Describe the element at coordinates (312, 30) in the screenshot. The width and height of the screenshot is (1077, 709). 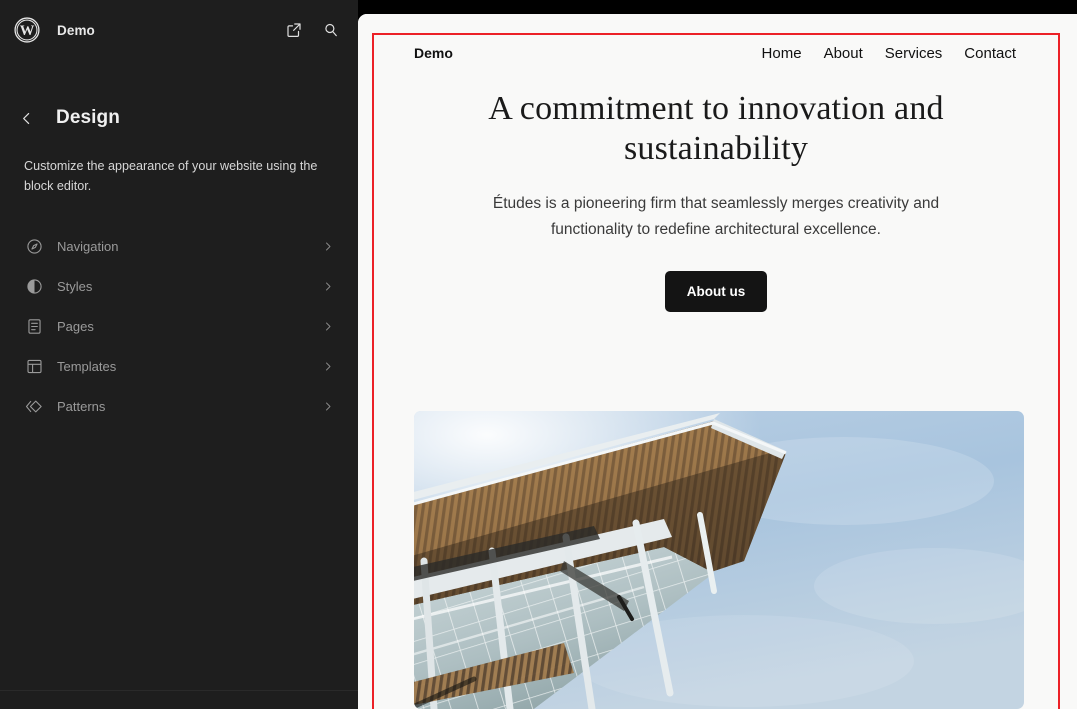
I see `sidebar-header-actions` at that location.